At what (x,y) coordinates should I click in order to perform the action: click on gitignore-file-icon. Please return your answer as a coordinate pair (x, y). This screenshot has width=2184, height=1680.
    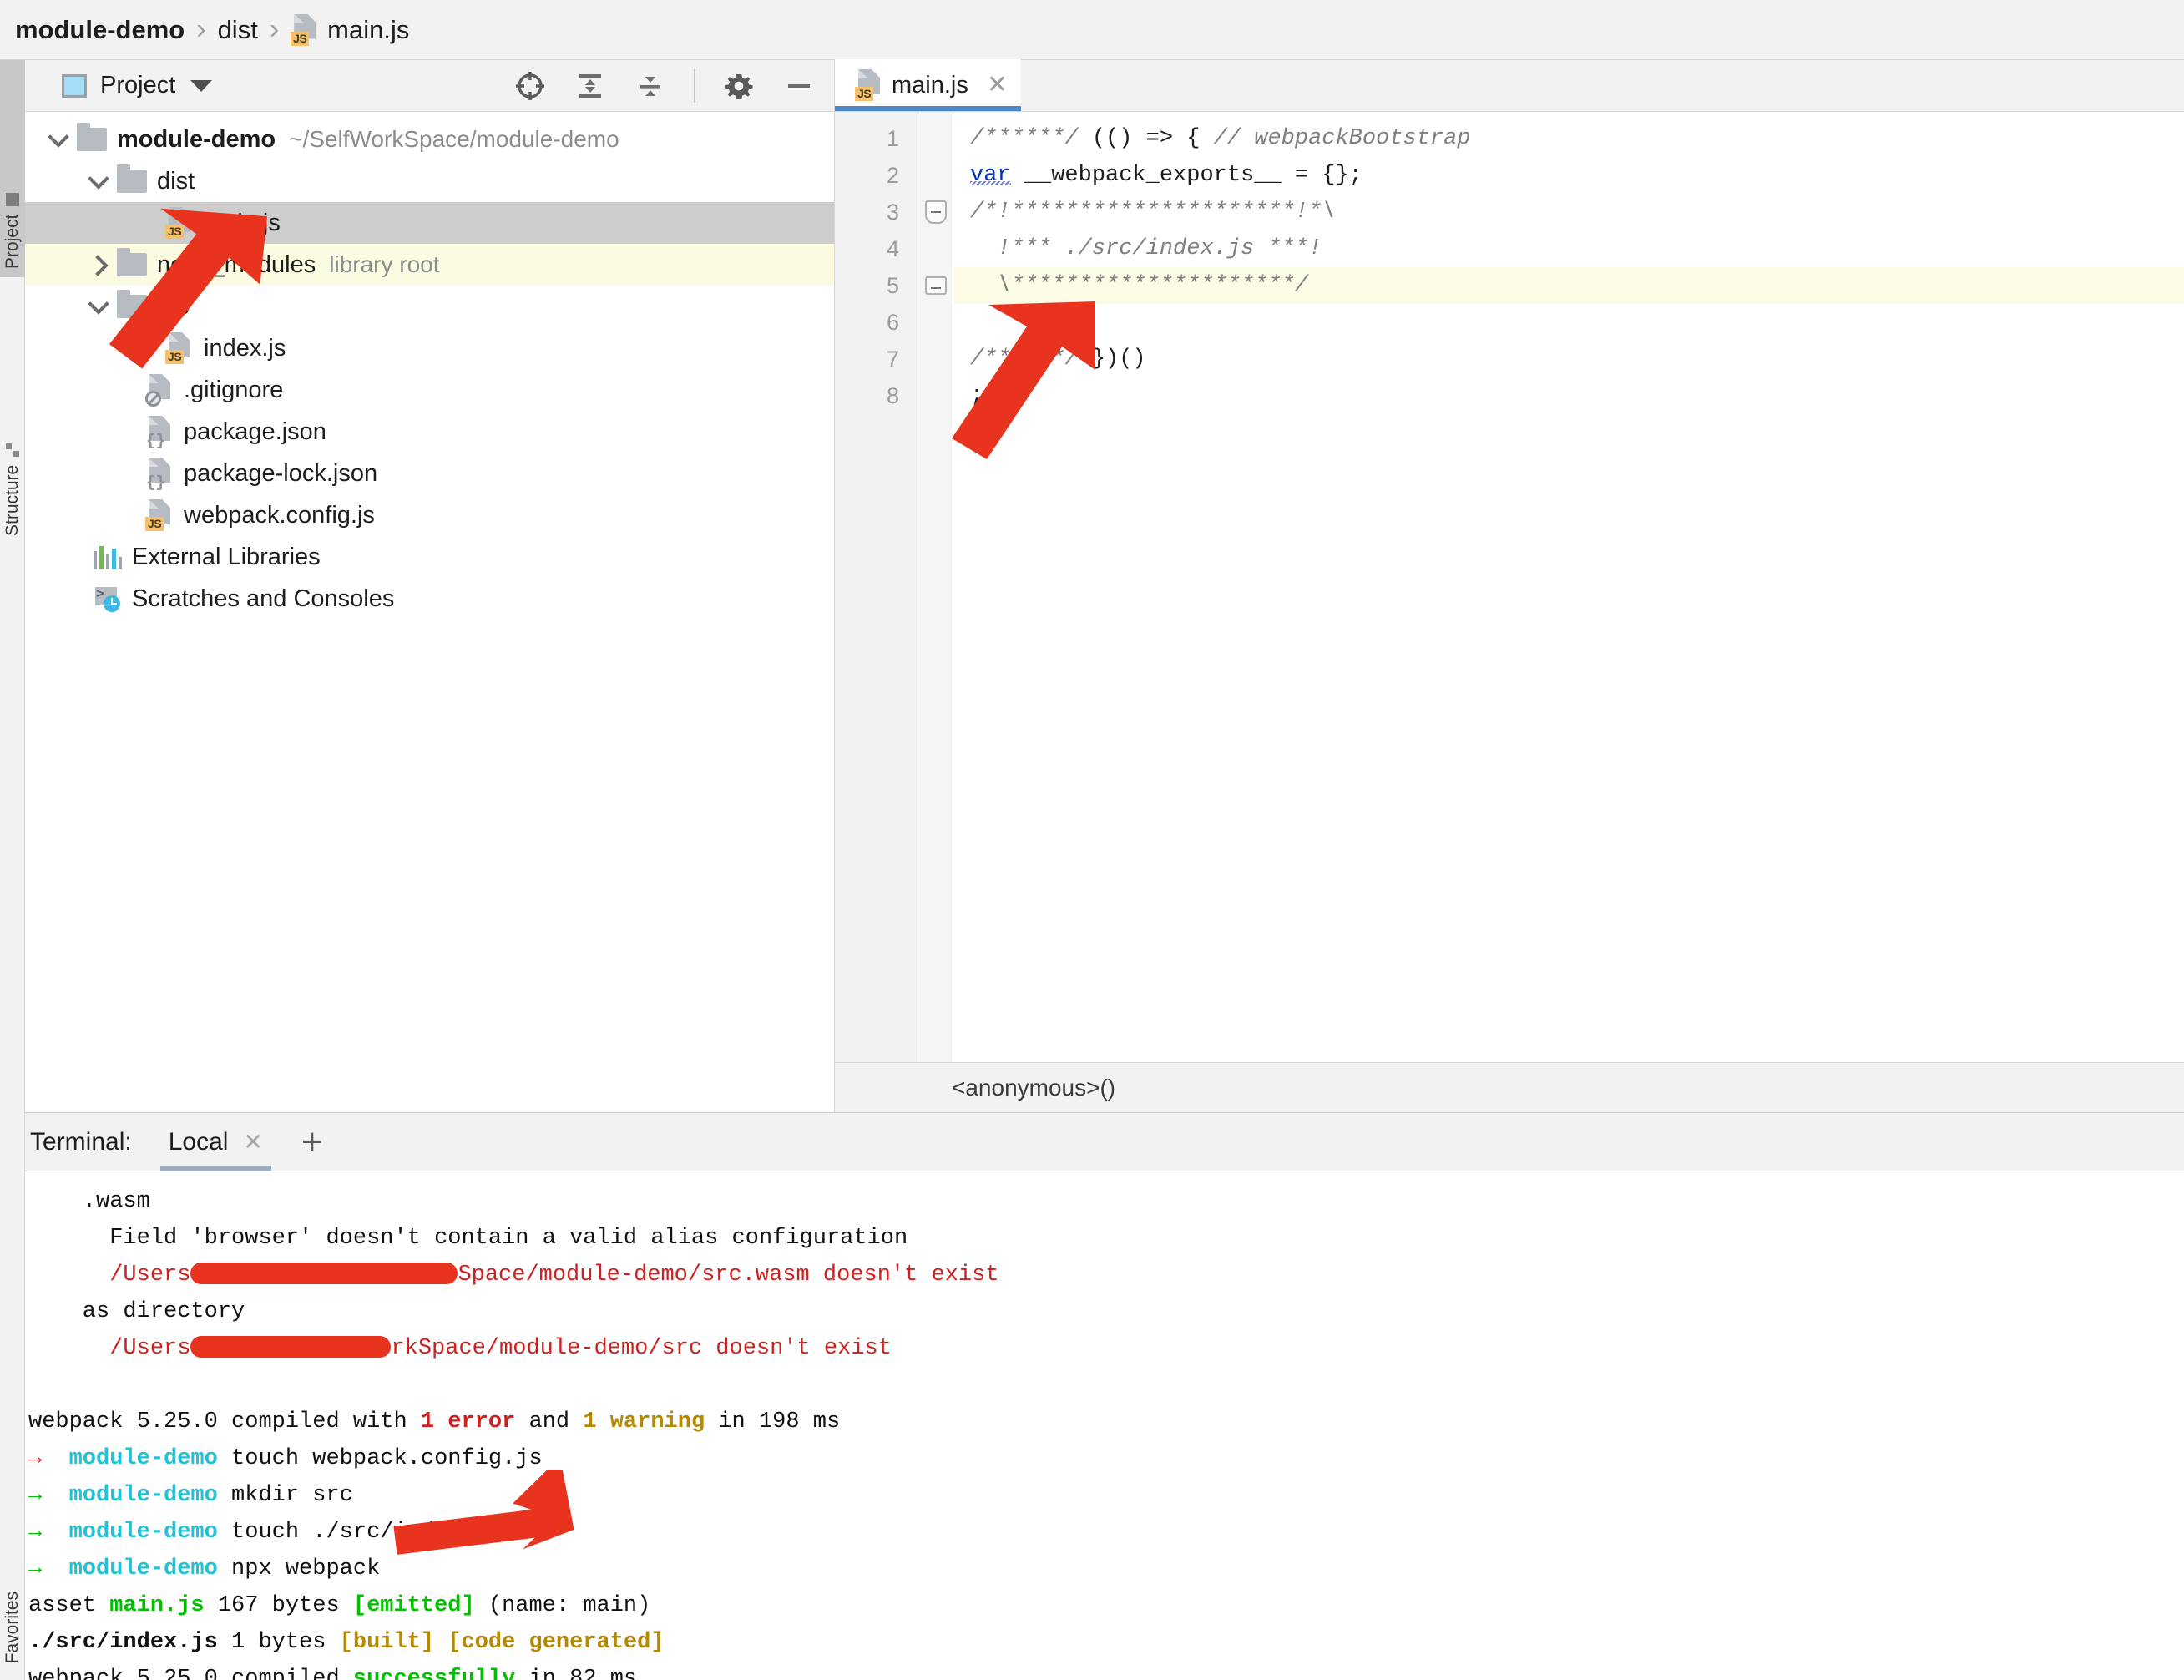
    Looking at the image, I should click on (159, 390).